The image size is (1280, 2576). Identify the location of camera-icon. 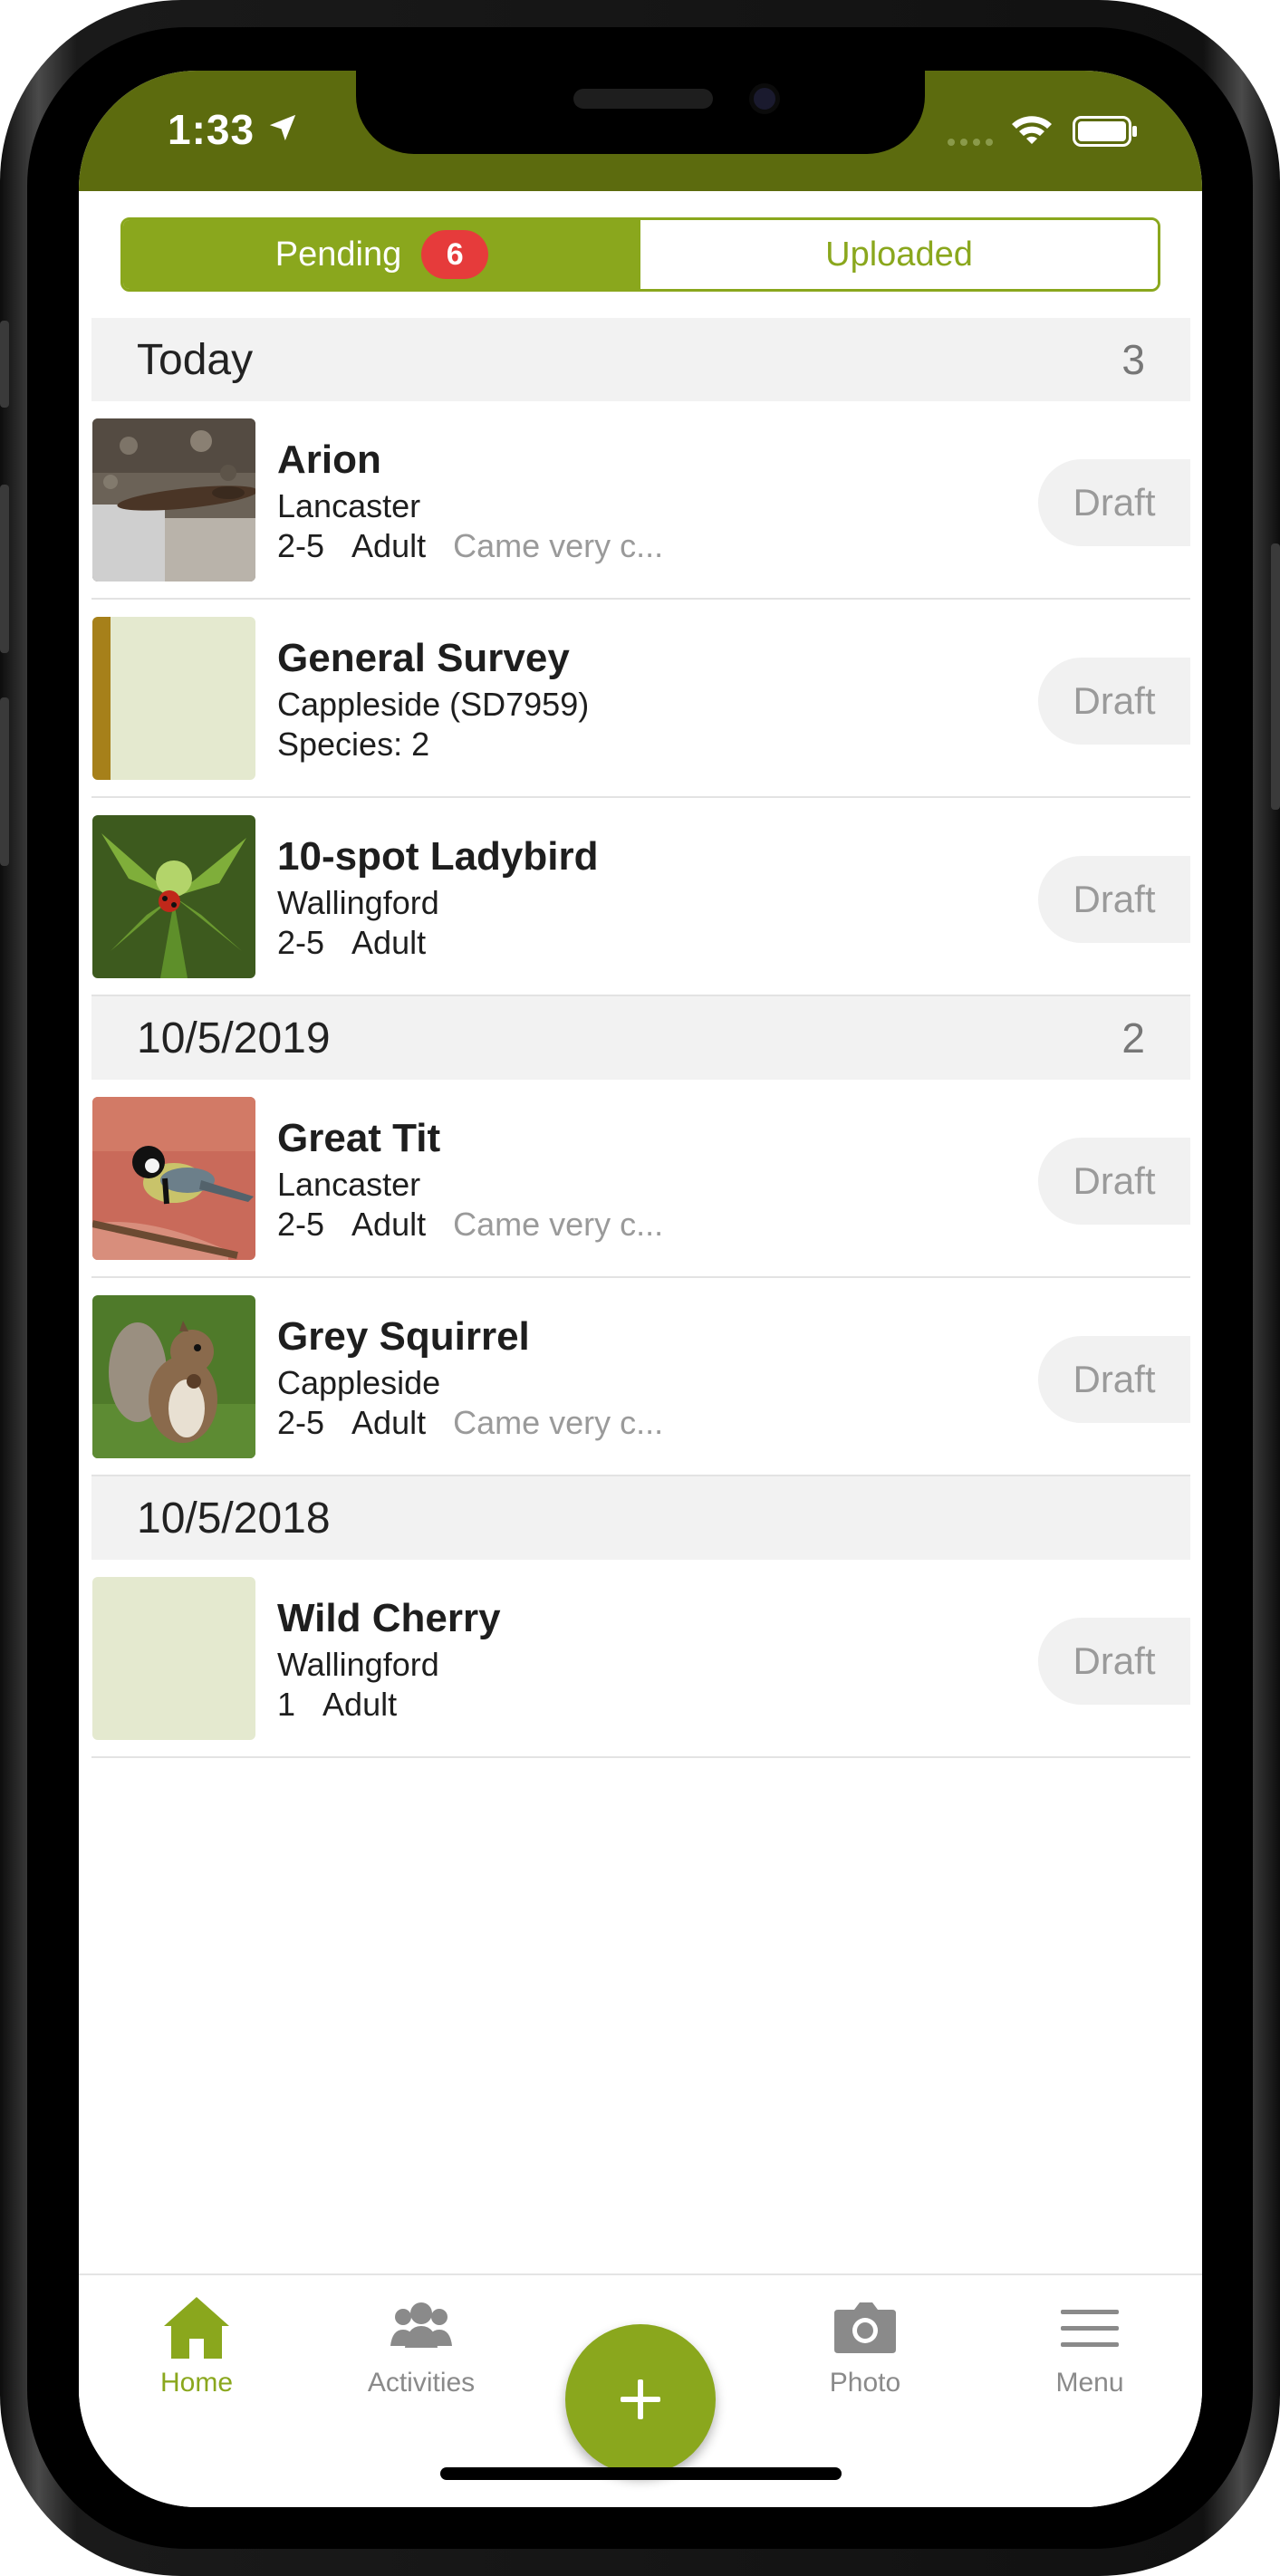
(865, 2327).